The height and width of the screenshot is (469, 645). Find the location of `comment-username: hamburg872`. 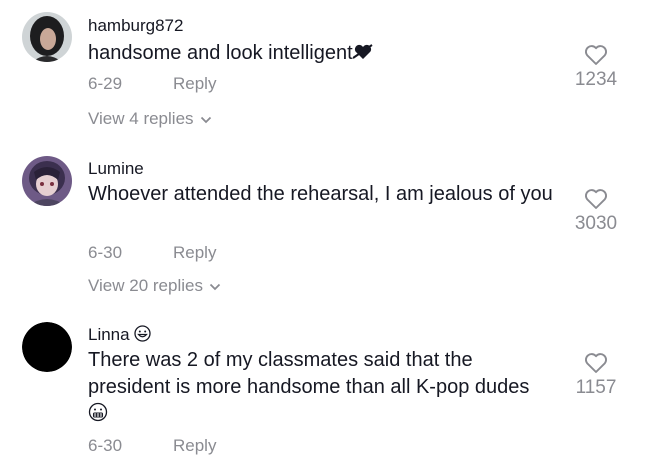

comment-username: hamburg872 is located at coordinates (135, 26).